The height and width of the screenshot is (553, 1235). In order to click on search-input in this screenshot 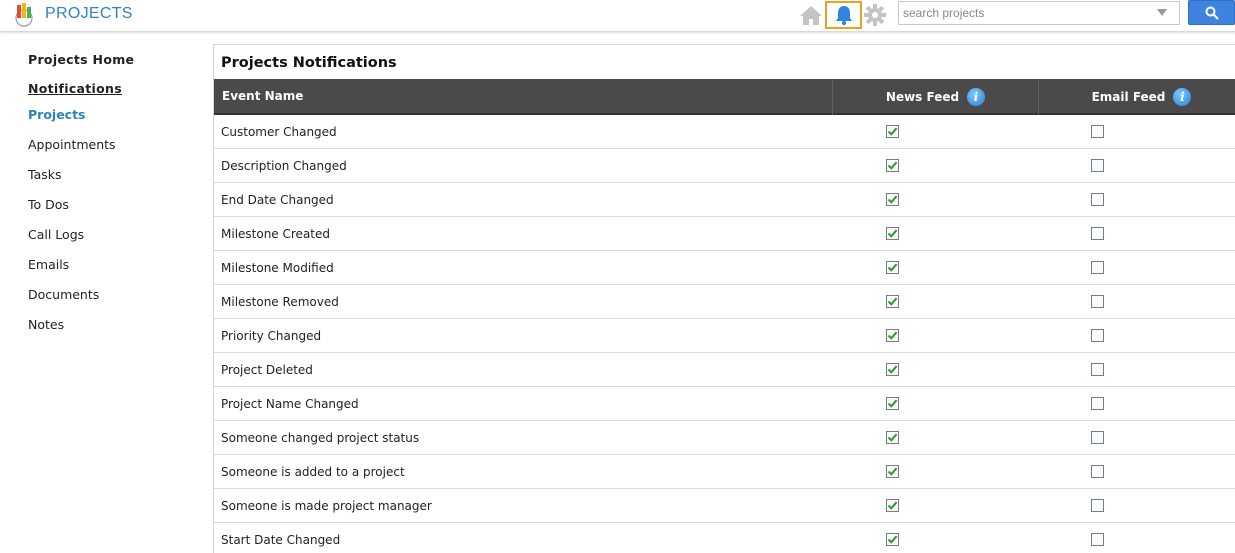, I will do `click(1019, 13)`.